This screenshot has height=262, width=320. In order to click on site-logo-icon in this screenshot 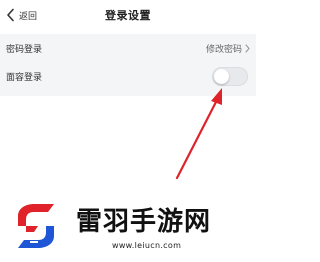, I will do `click(36, 226)`.